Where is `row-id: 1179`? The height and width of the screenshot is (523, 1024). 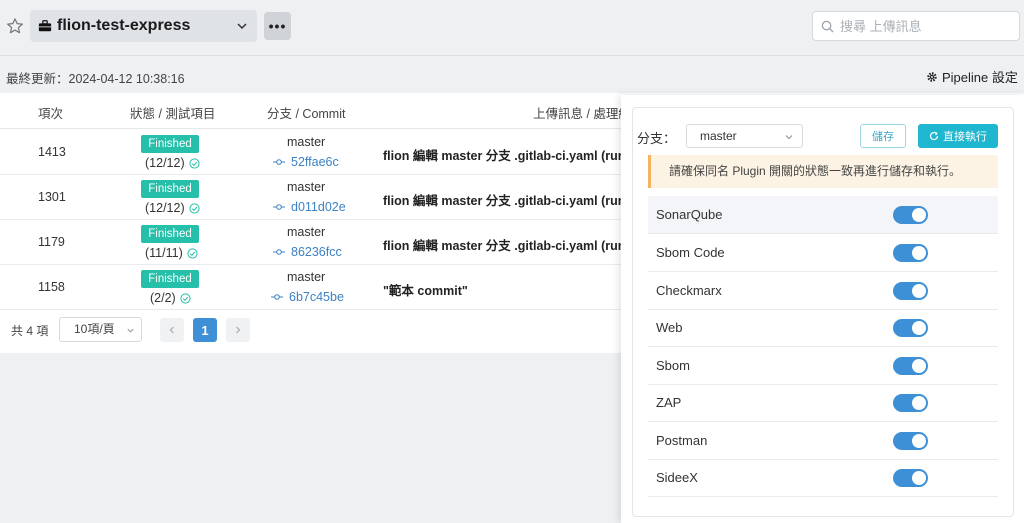
row-id: 1179 is located at coordinates (51, 242).